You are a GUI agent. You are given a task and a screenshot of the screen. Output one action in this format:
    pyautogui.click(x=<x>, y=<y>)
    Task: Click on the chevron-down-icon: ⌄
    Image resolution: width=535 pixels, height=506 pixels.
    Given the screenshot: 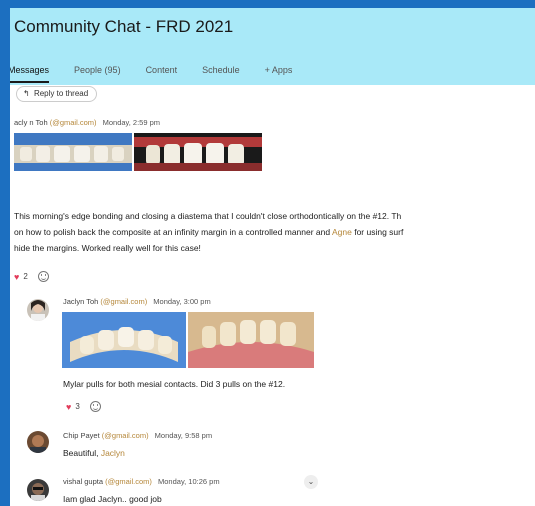 What is the action you would take?
    pyautogui.click(x=311, y=482)
    